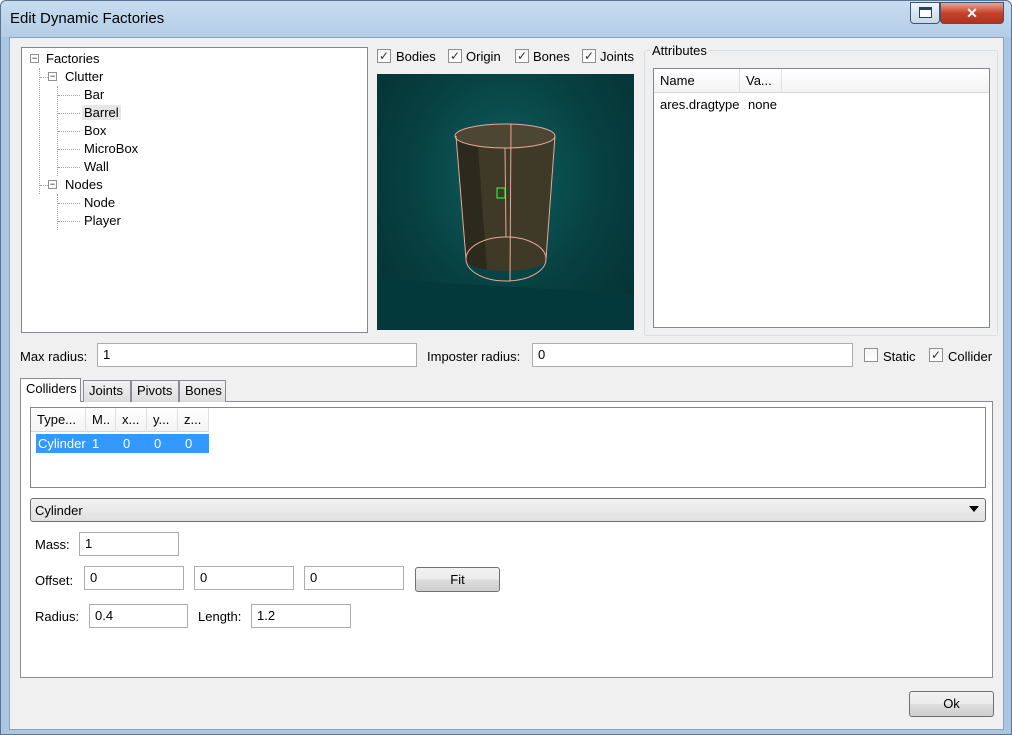 The width and height of the screenshot is (1012, 735). What do you see at coordinates (522, 56) in the screenshot?
I see `bones-checkbox: ✓` at bounding box center [522, 56].